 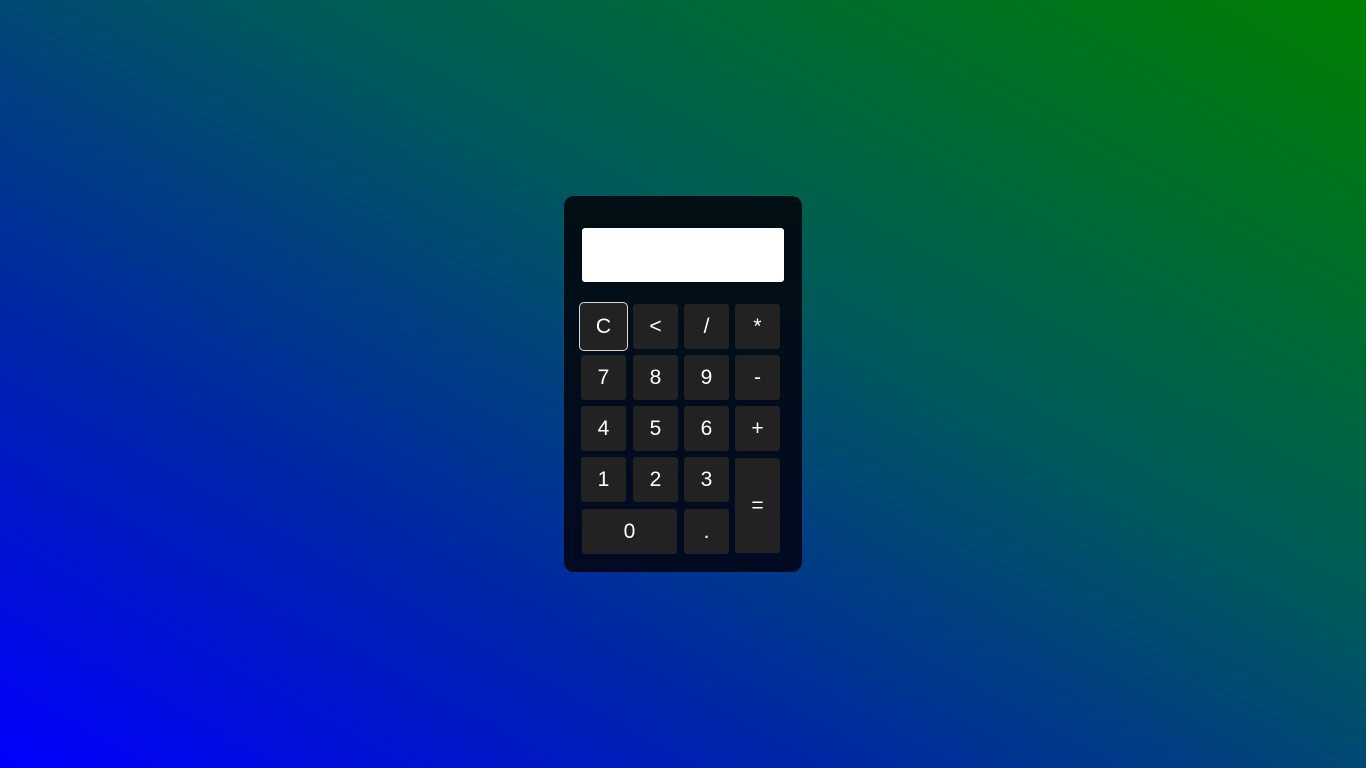 What do you see at coordinates (706, 428) in the screenshot?
I see `six-button: 6` at bounding box center [706, 428].